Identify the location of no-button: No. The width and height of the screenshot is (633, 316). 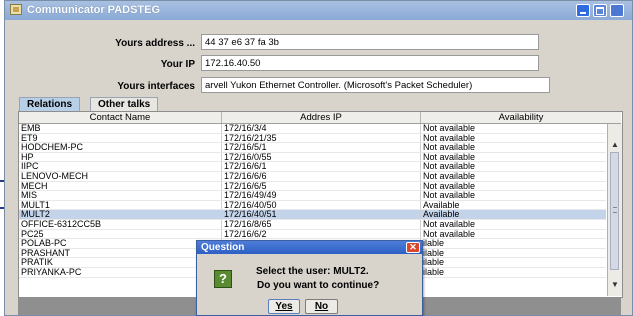
(321, 306).